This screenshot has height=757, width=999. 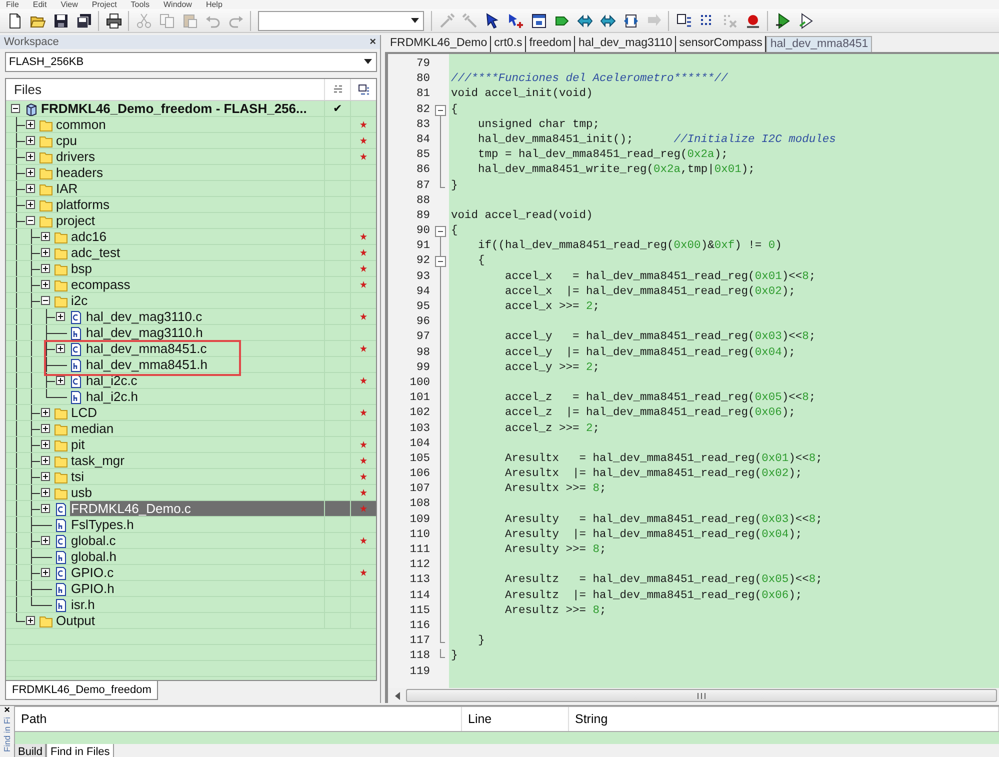 I want to click on tree-item: hal_dev_mag3110.h, so click(x=204, y=332).